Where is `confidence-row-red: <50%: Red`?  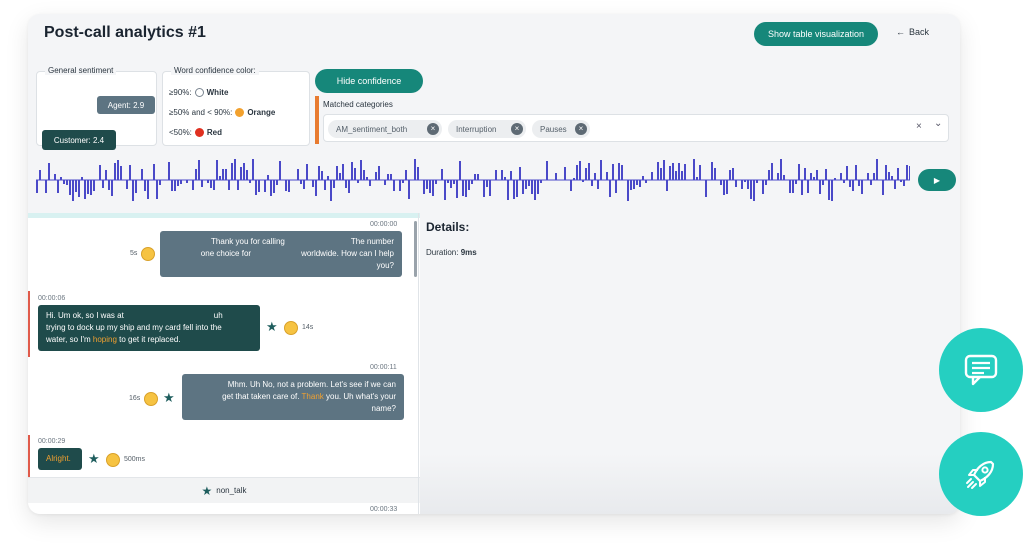 confidence-row-red: <50%: Red is located at coordinates (195, 132).